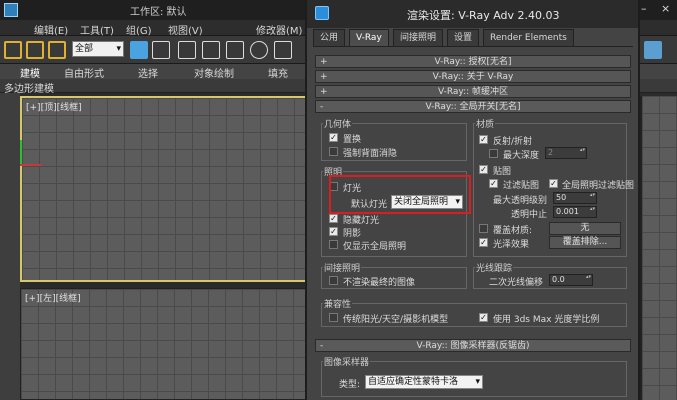  Describe the element at coordinates (333, 137) in the screenshot. I see `displacement-checkbox: ✓` at that location.